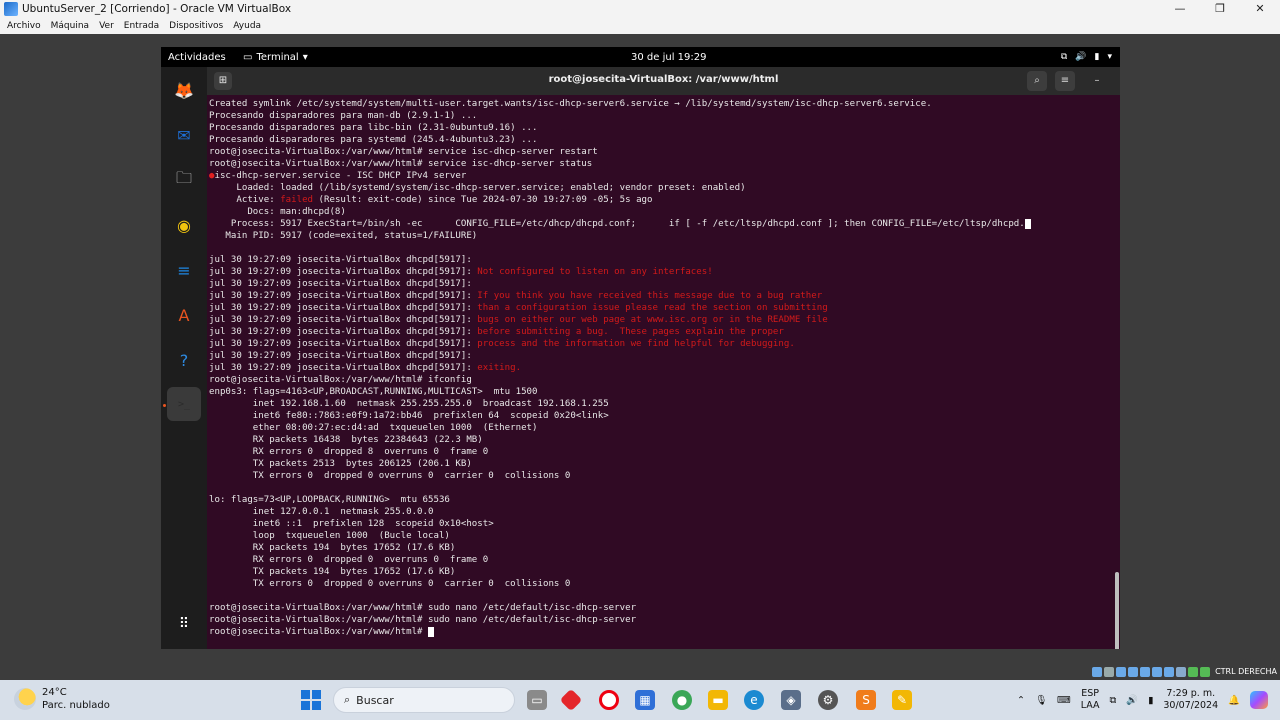  Describe the element at coordinates (349, 452) in the screenshot. I see `terminal-text: RX errors 0 dropped 8 overruns 0 frame 0` at that location.